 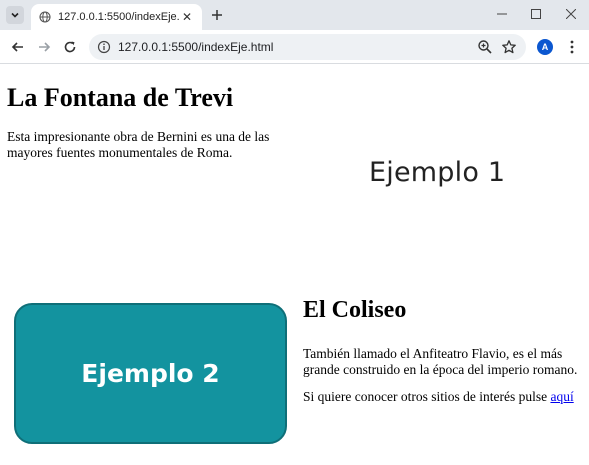 I want to click on maximize-button, so click(x=536, y=14).